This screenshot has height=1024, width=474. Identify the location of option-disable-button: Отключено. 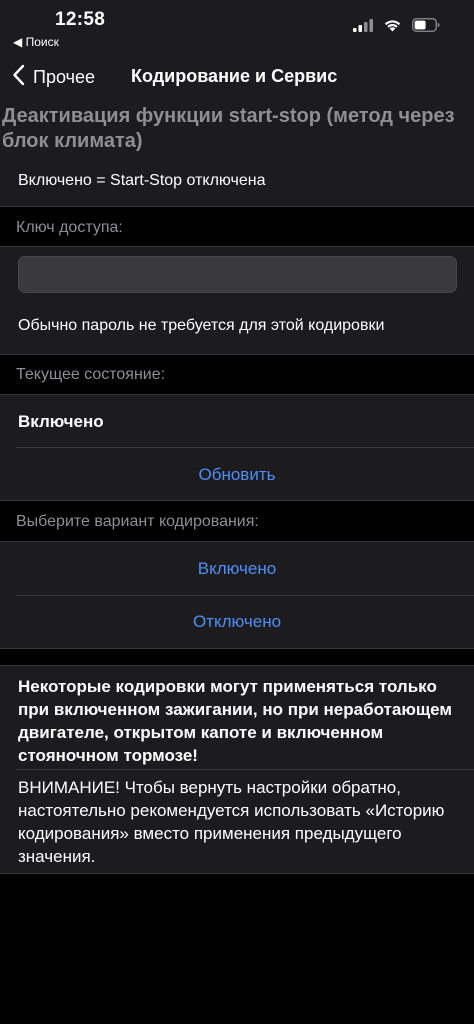
(237, 622).